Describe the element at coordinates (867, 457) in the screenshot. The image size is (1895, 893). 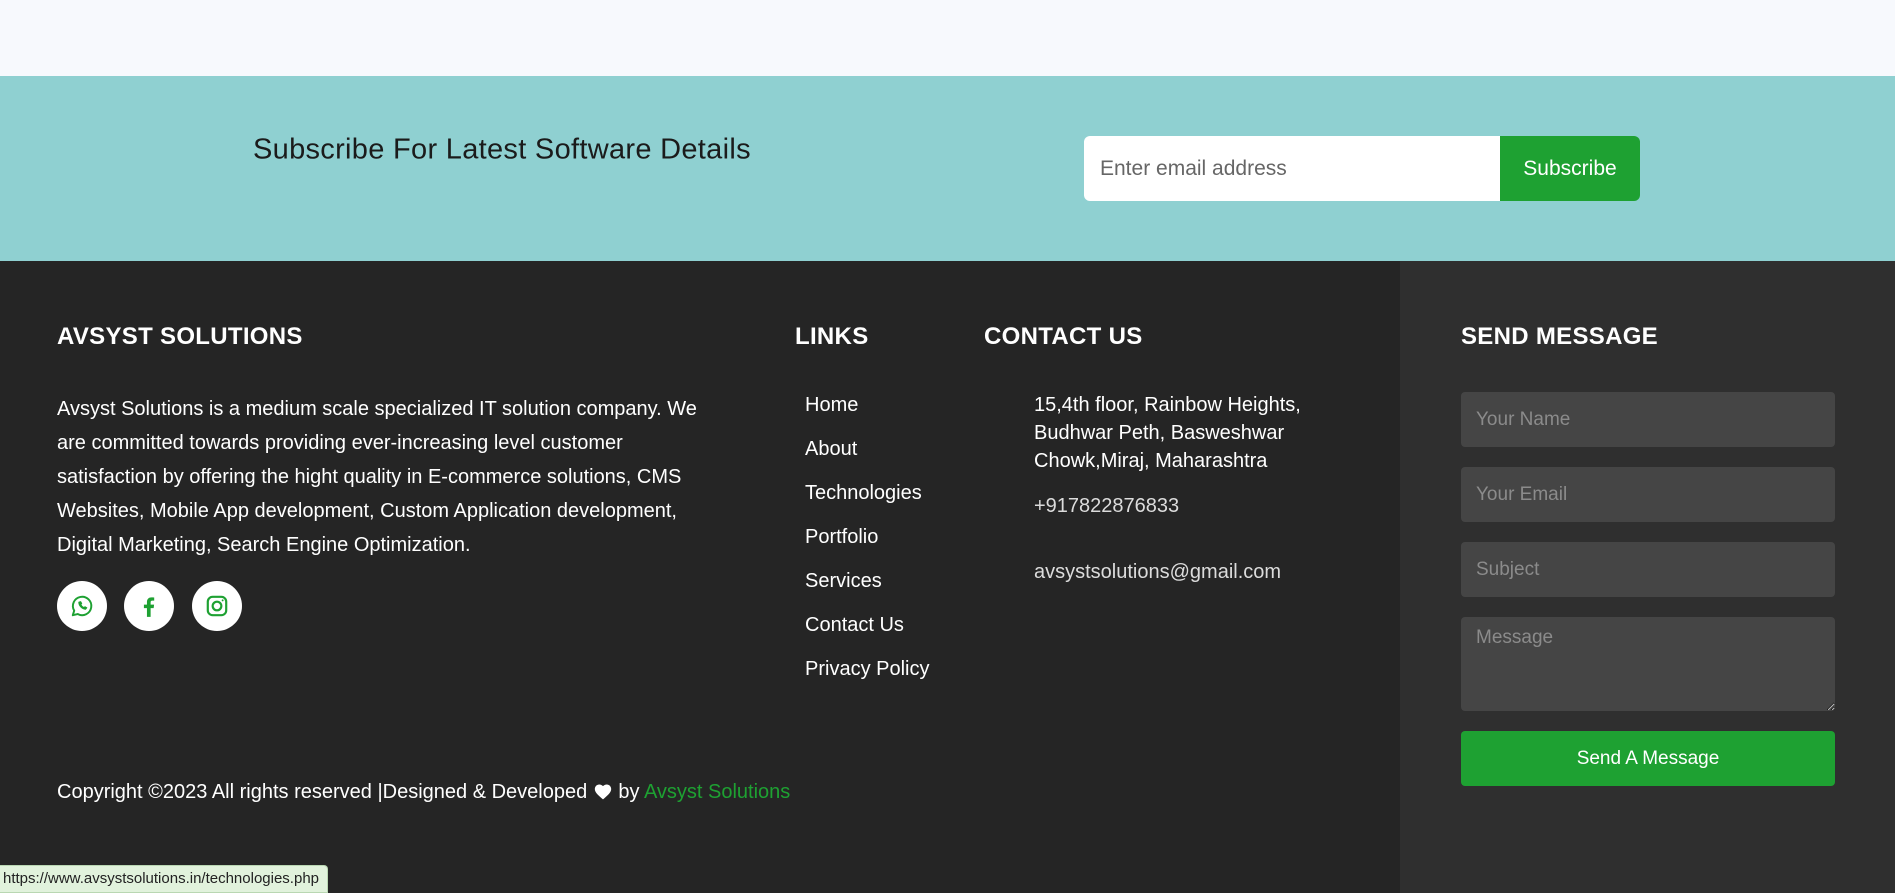
I see `footer-link-about: About` at that location.